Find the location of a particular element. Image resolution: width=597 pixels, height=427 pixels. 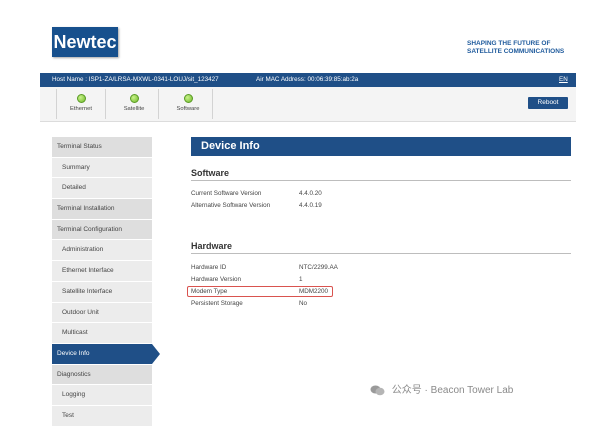

sidebar-item-logging: Logging is located at coordinates (102, 395).